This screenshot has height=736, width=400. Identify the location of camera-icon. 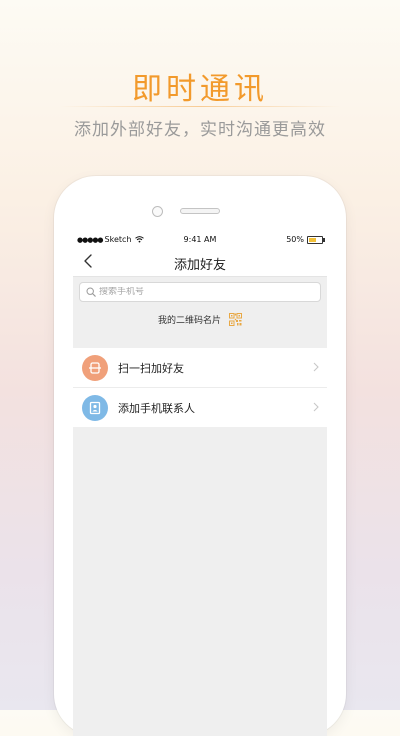
(157, 211).